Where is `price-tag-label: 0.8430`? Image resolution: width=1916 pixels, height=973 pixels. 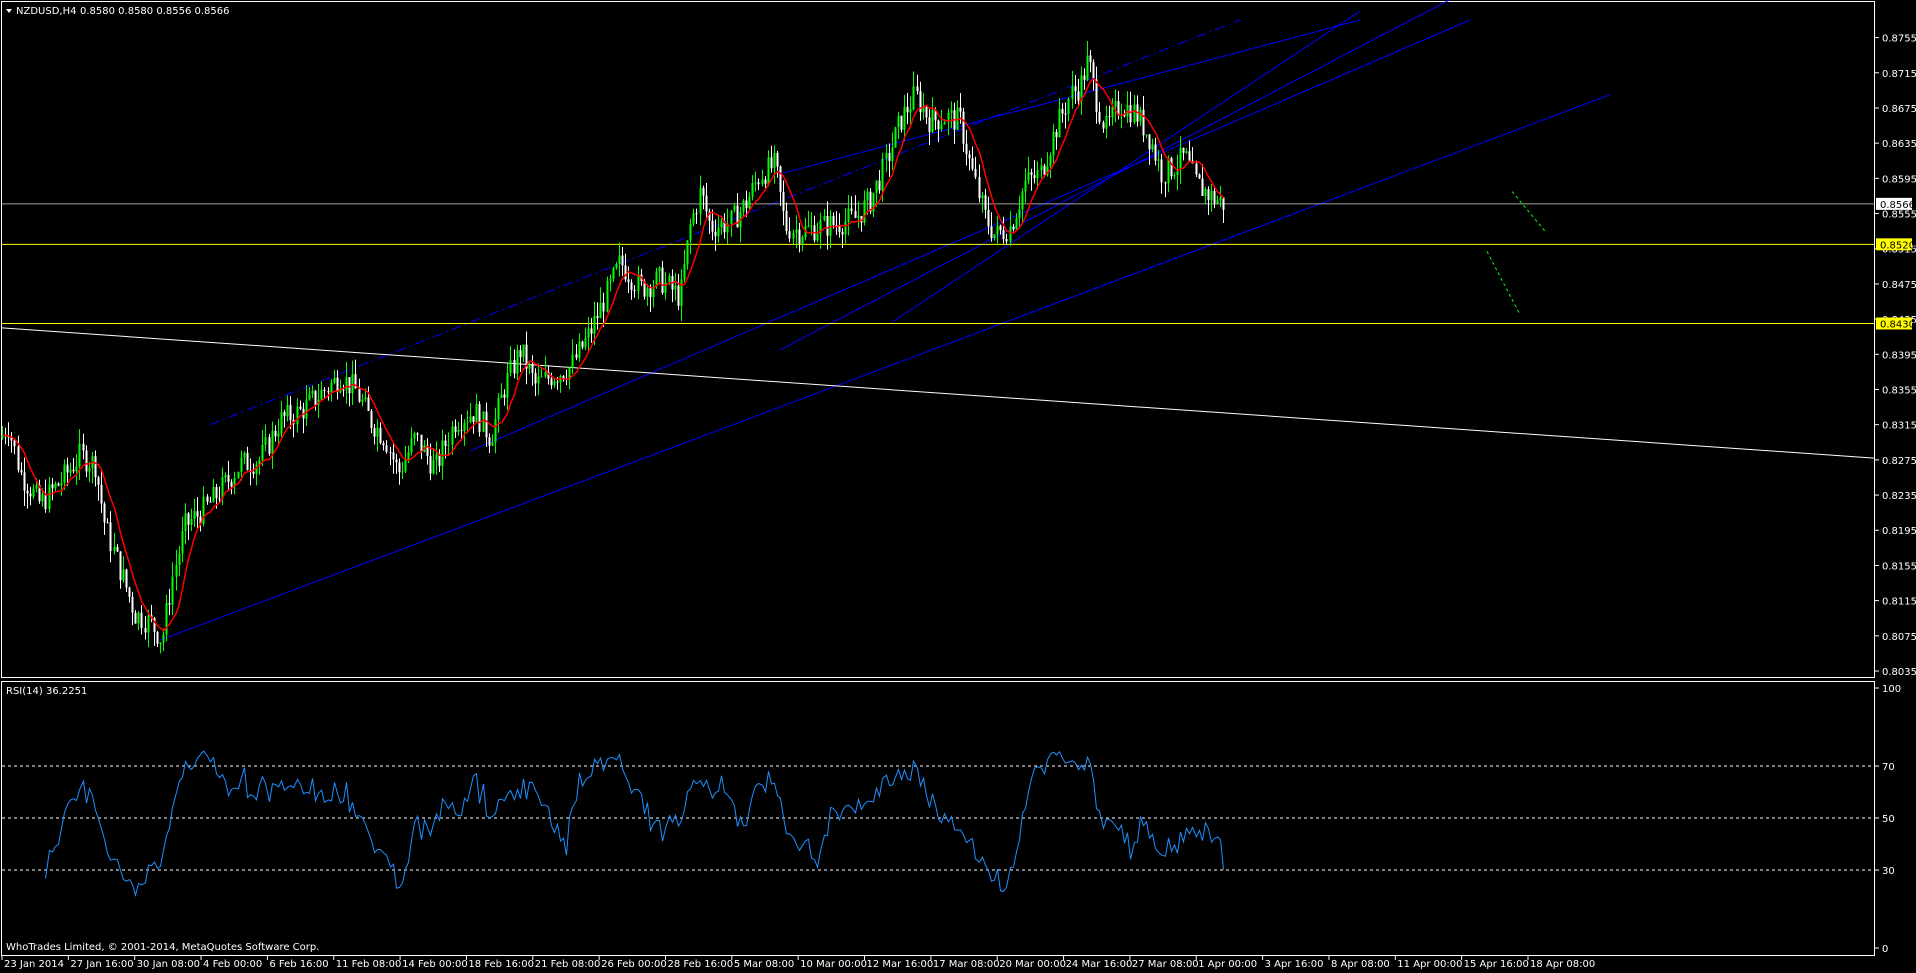 price-tag-label: 0.8430 is located at coordinates (1897, 325).